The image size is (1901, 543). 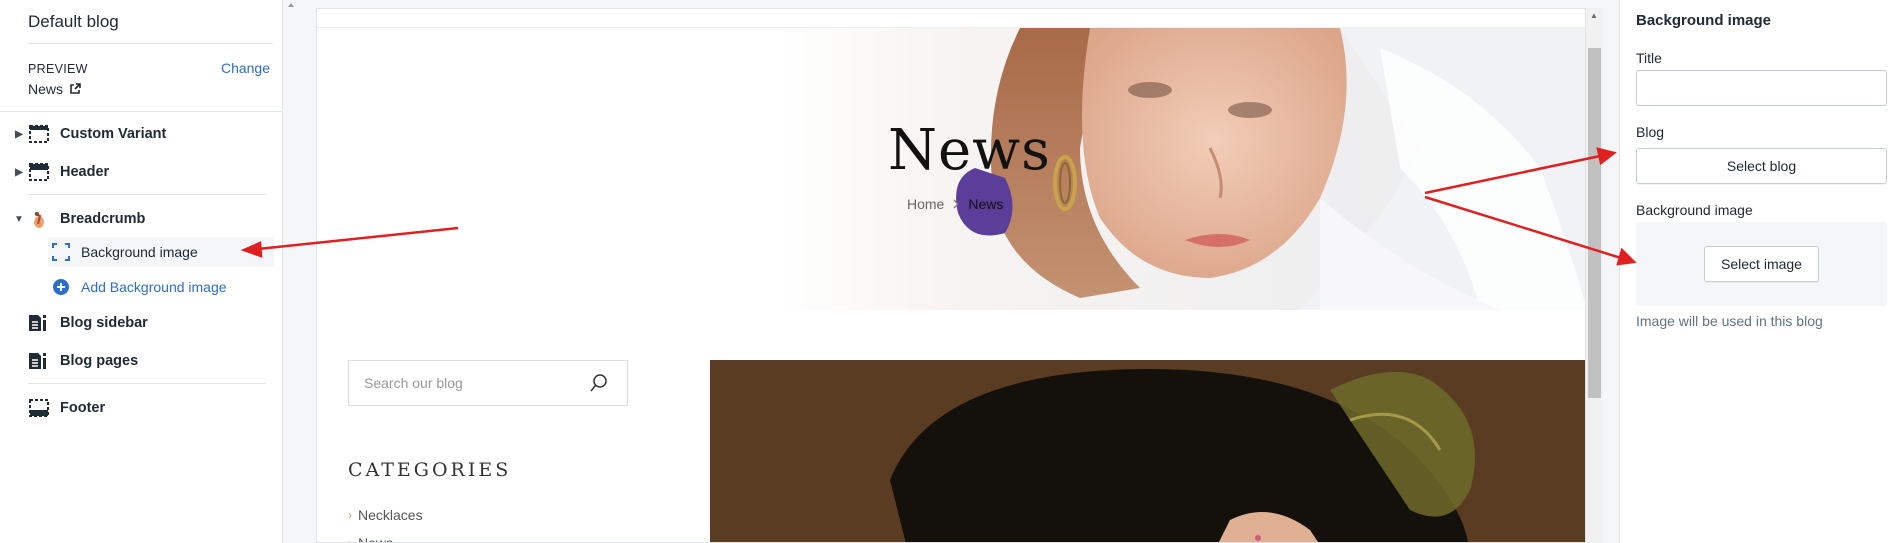 I want to click on search-icon, so click(x=599, y=383).